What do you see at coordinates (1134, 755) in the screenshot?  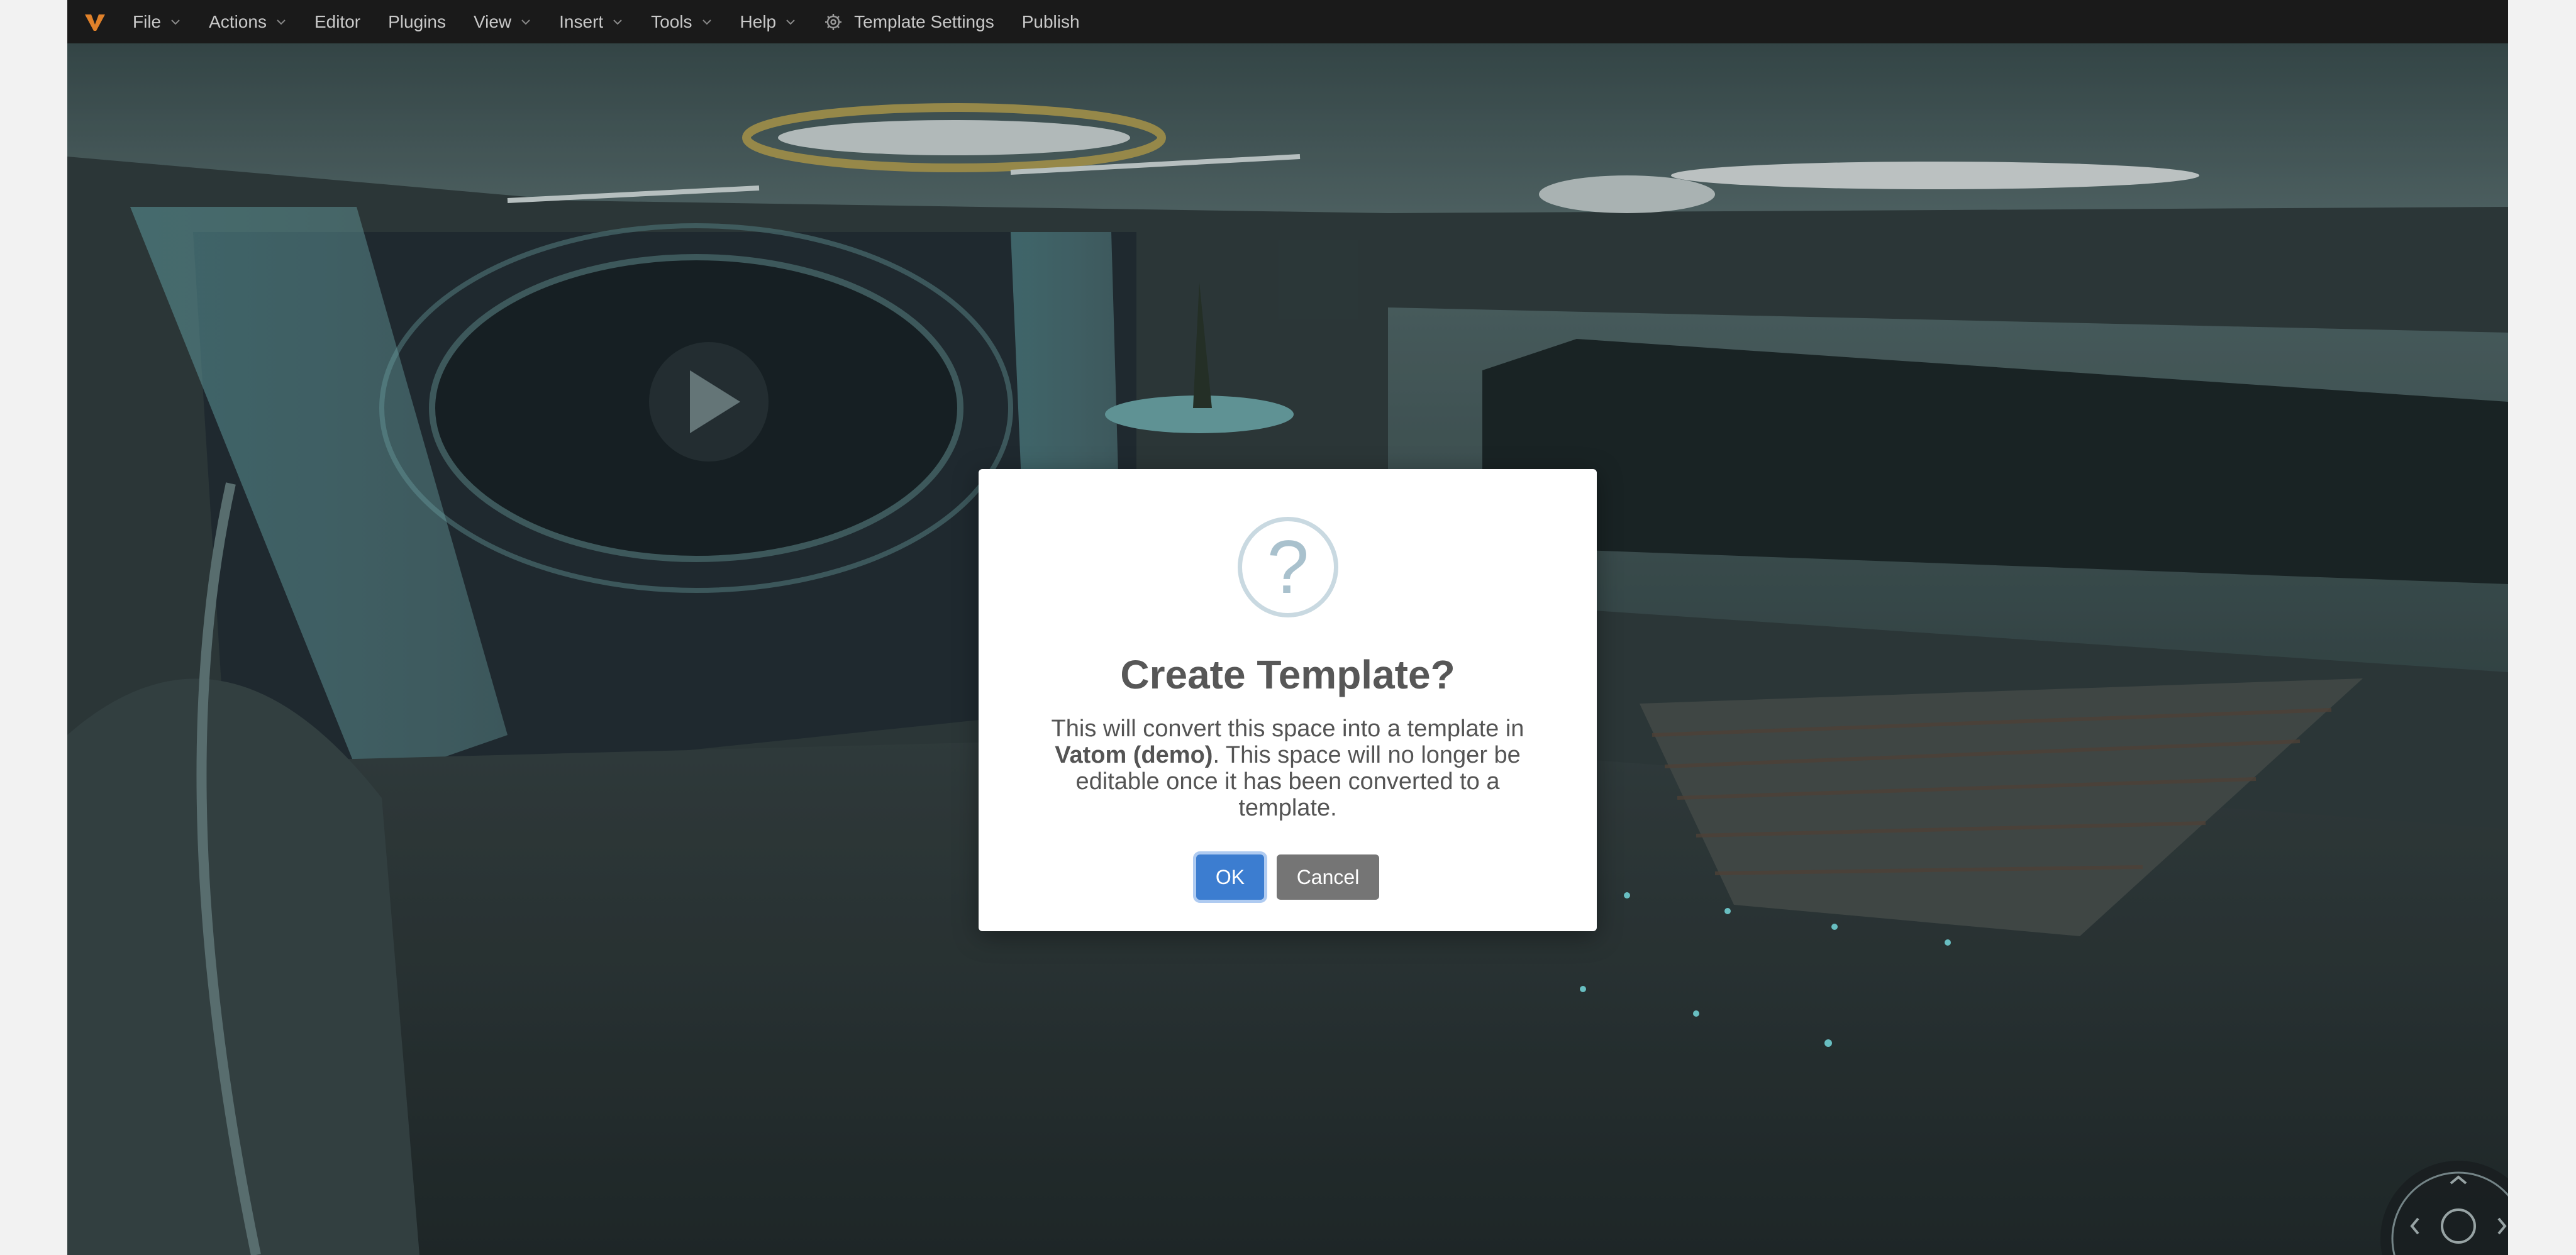 I see `dialog-message-space-name: Vatom (demo)` at bounding box center [1134, 755].